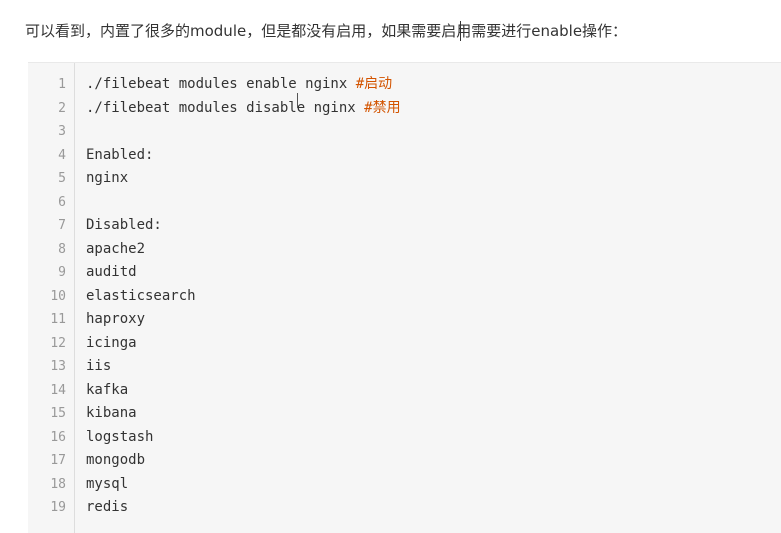 The width and height of the screenshot is (781, 533). I want to click on code-text: Disabled:, so click(124, 226).